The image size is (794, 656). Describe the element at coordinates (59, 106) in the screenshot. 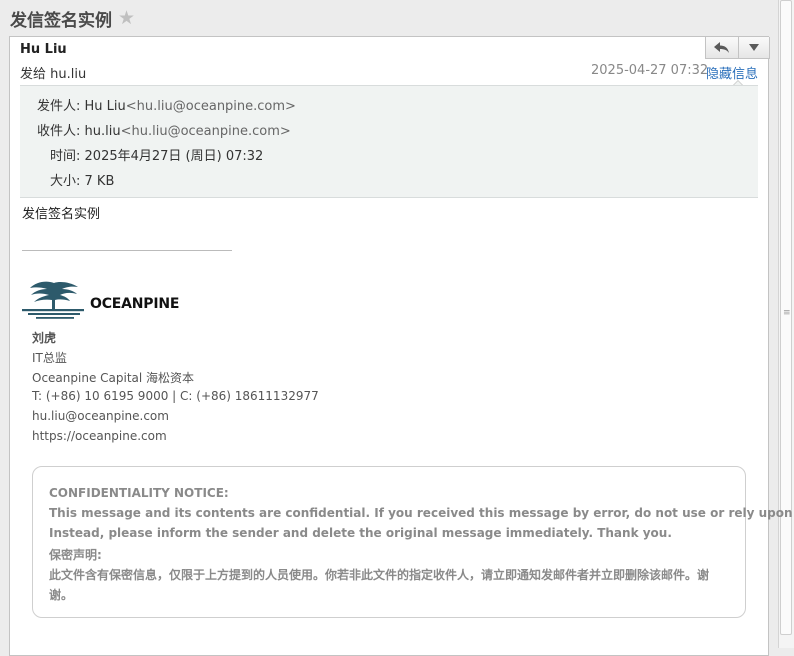

I see `detail-from-label: 发件人:` at that location.